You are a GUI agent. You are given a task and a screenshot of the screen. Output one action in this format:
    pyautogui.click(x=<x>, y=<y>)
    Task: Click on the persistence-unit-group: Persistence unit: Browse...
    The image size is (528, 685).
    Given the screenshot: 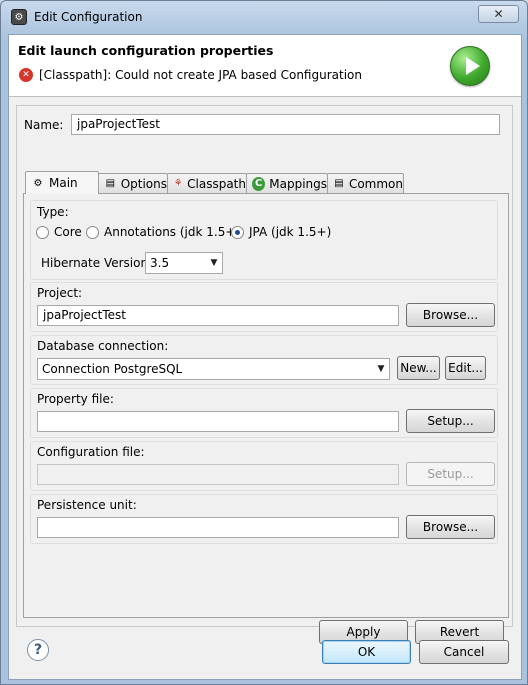 What is the action you would take?
    pyautogui.click(x=264, y=519)
    